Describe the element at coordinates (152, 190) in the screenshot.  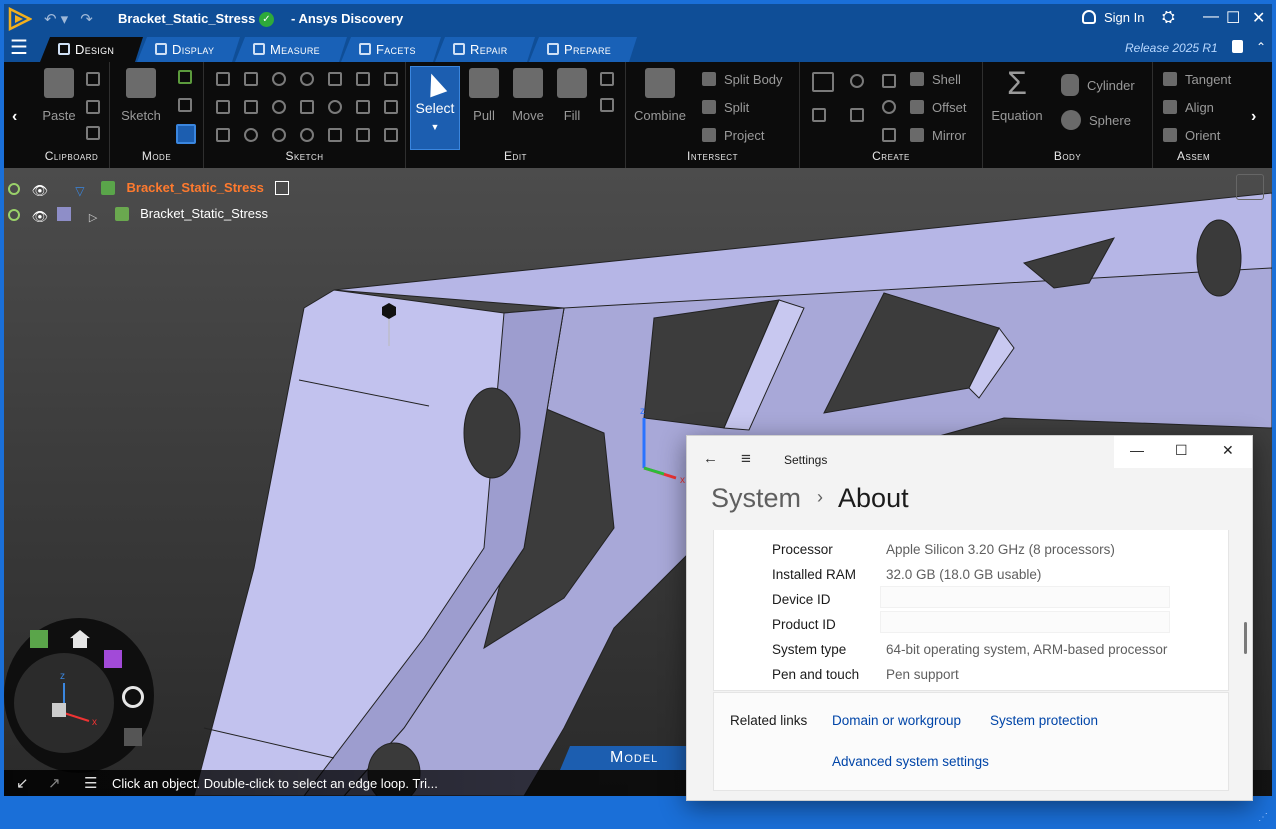
I see `tree-root-item: 👁 ▽ Bracket_Static_Stress` at that location.